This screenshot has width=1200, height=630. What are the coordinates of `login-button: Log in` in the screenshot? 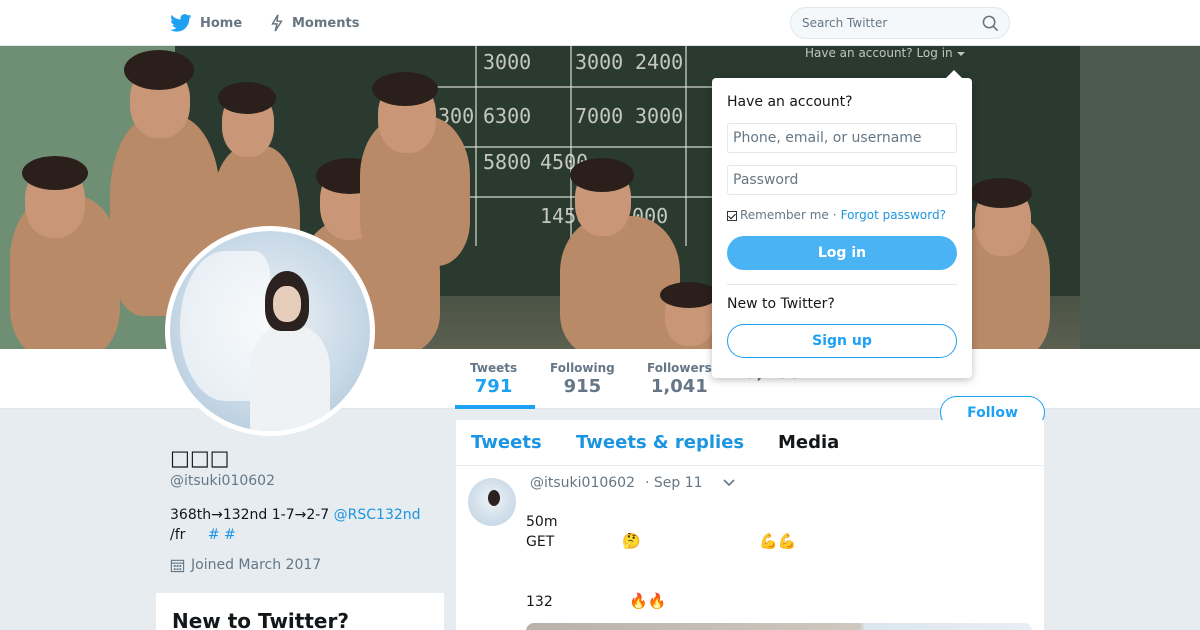 It's located at (842, 253).